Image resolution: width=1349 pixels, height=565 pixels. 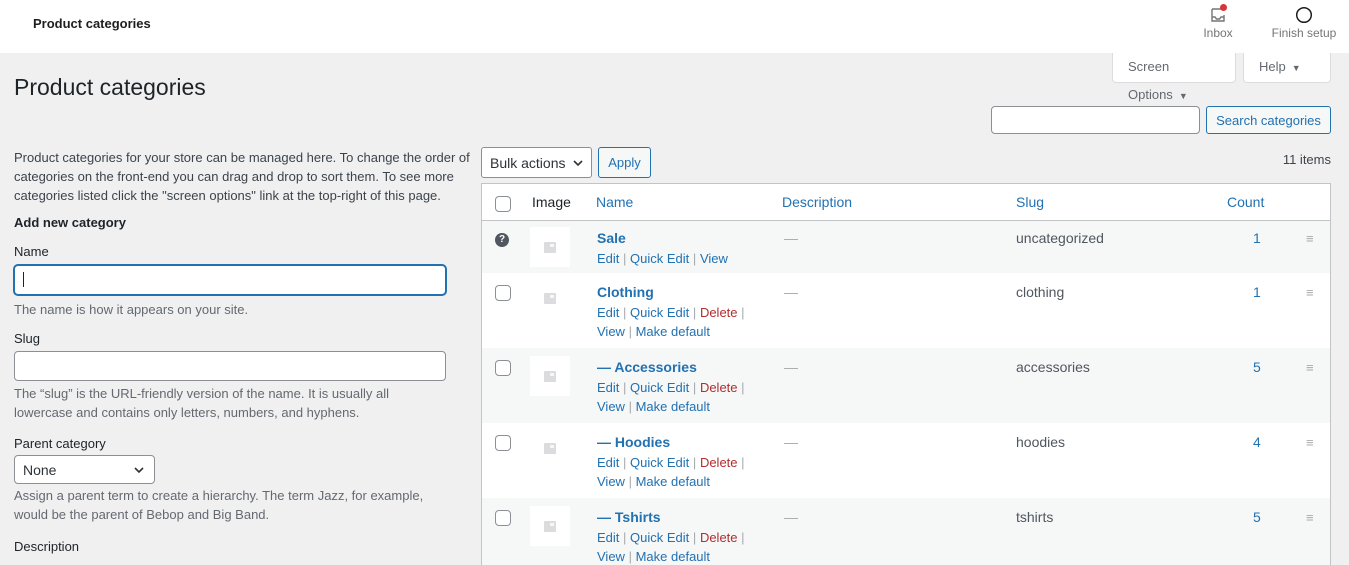 I want to click on category-slug: uncategorized, so click(x=1060, y=238).